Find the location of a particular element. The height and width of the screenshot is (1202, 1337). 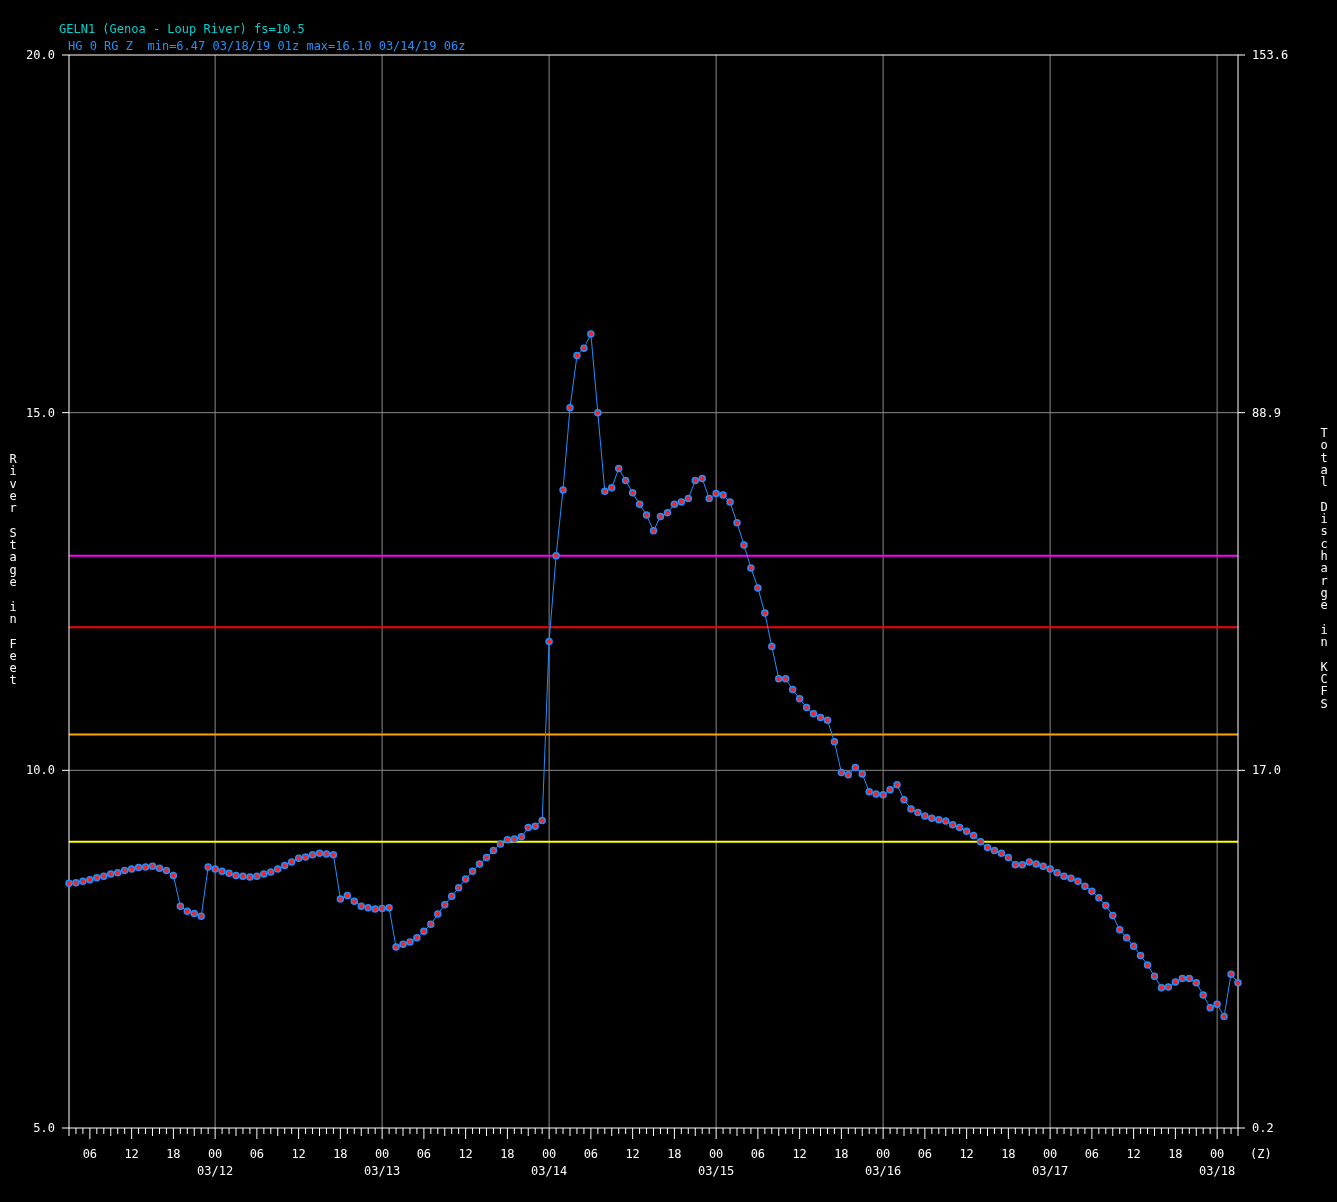

y-axis-label: 20.0 is located at coordinates (40, 55).